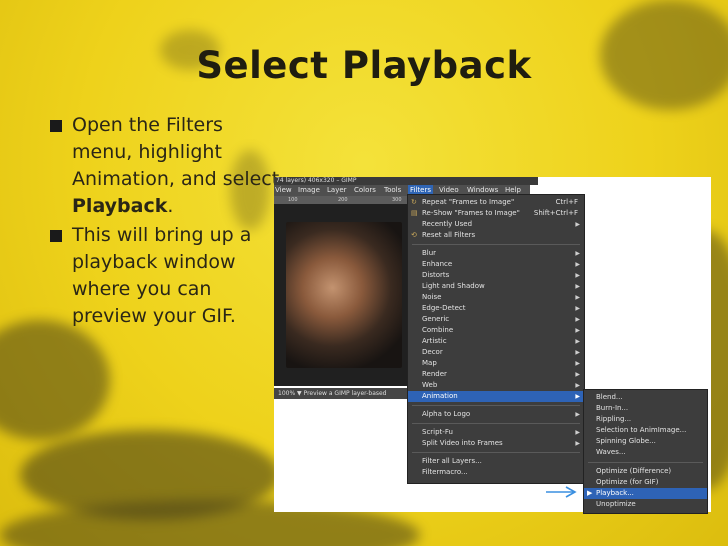 This screenshot has width=728, height=546. What do you see at coordinates (496, 330) in the screenshot?
I see `menu-item-combine: Combine ▶` at bounding box center [496, 330].